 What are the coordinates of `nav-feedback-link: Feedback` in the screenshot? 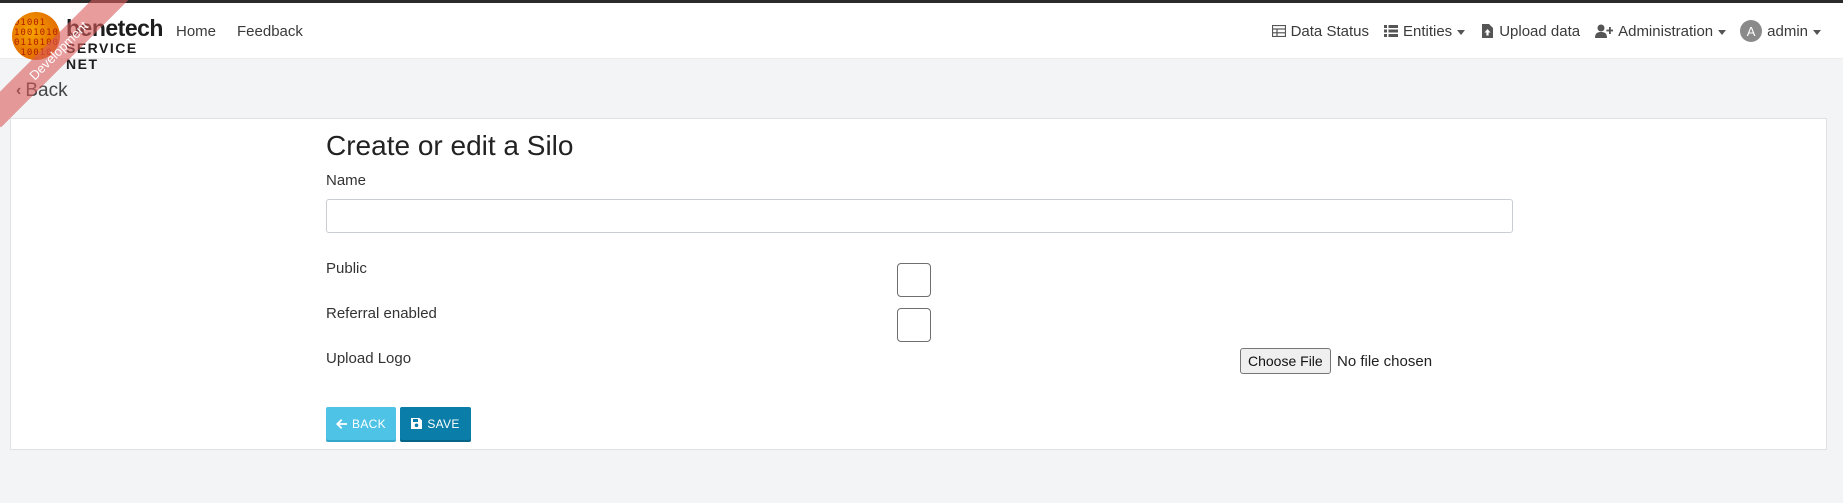 It's located at (270, 31).